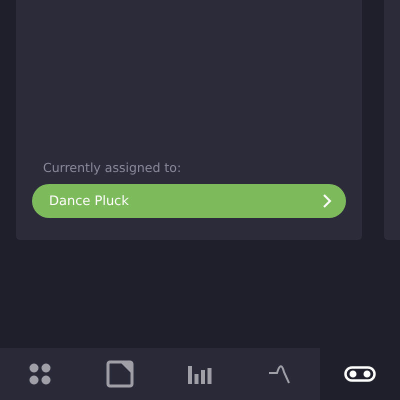 The width and height of the screenshot is (400, 400). I want to click on square-corner-icon, so click(120, 374).